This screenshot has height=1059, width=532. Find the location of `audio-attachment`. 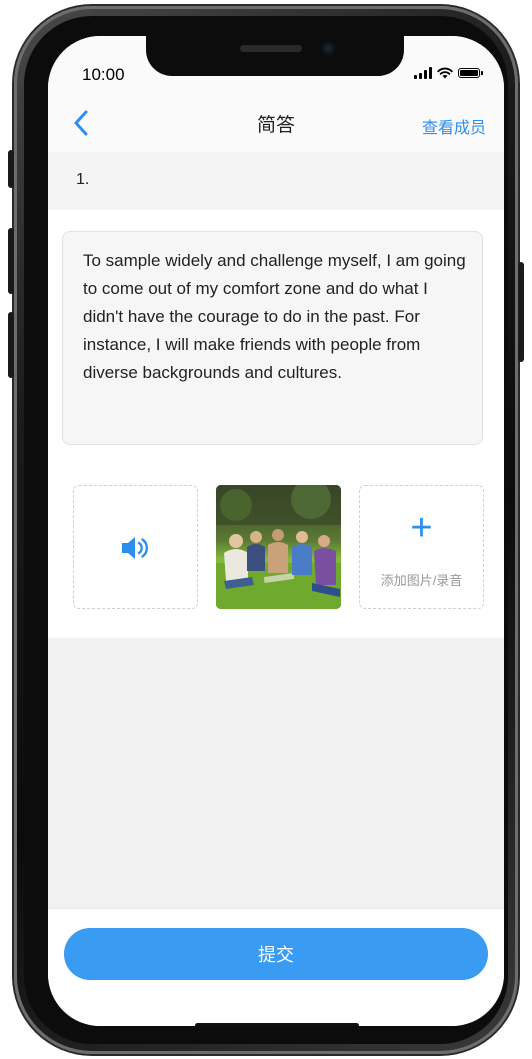

audio-attachment is located at coordinates (135, 547).